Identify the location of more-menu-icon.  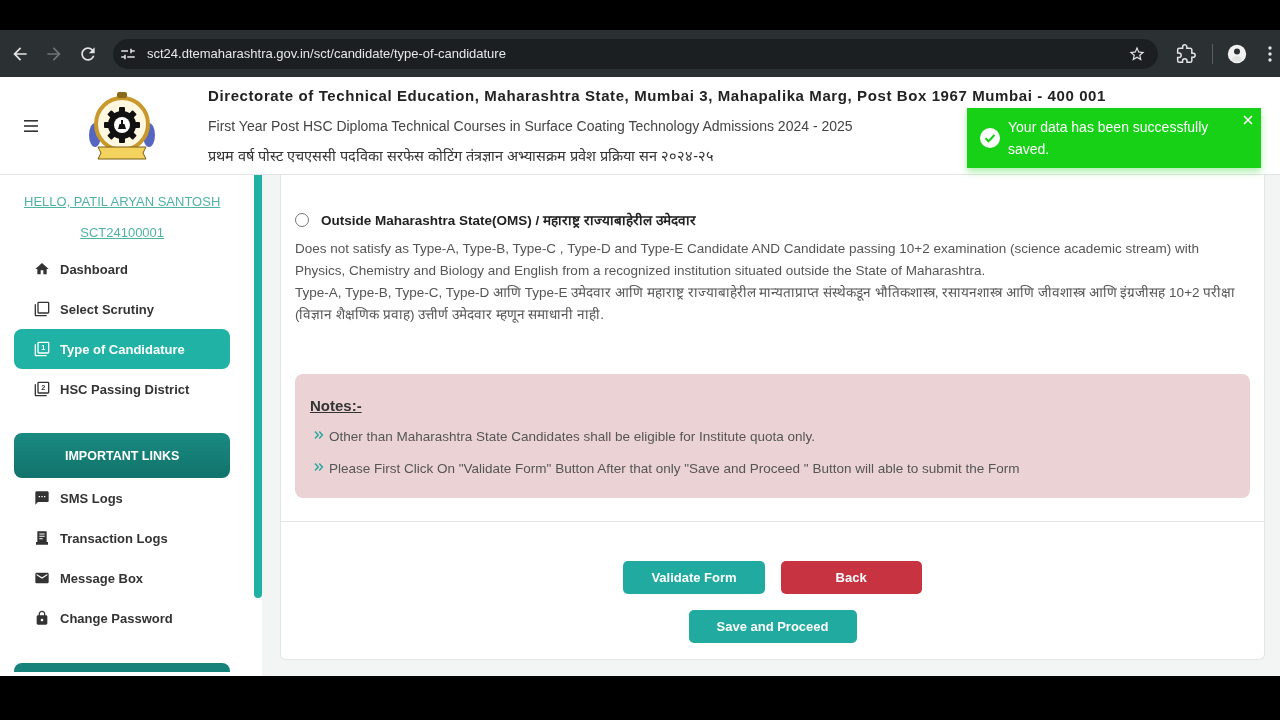
(1270, 53).